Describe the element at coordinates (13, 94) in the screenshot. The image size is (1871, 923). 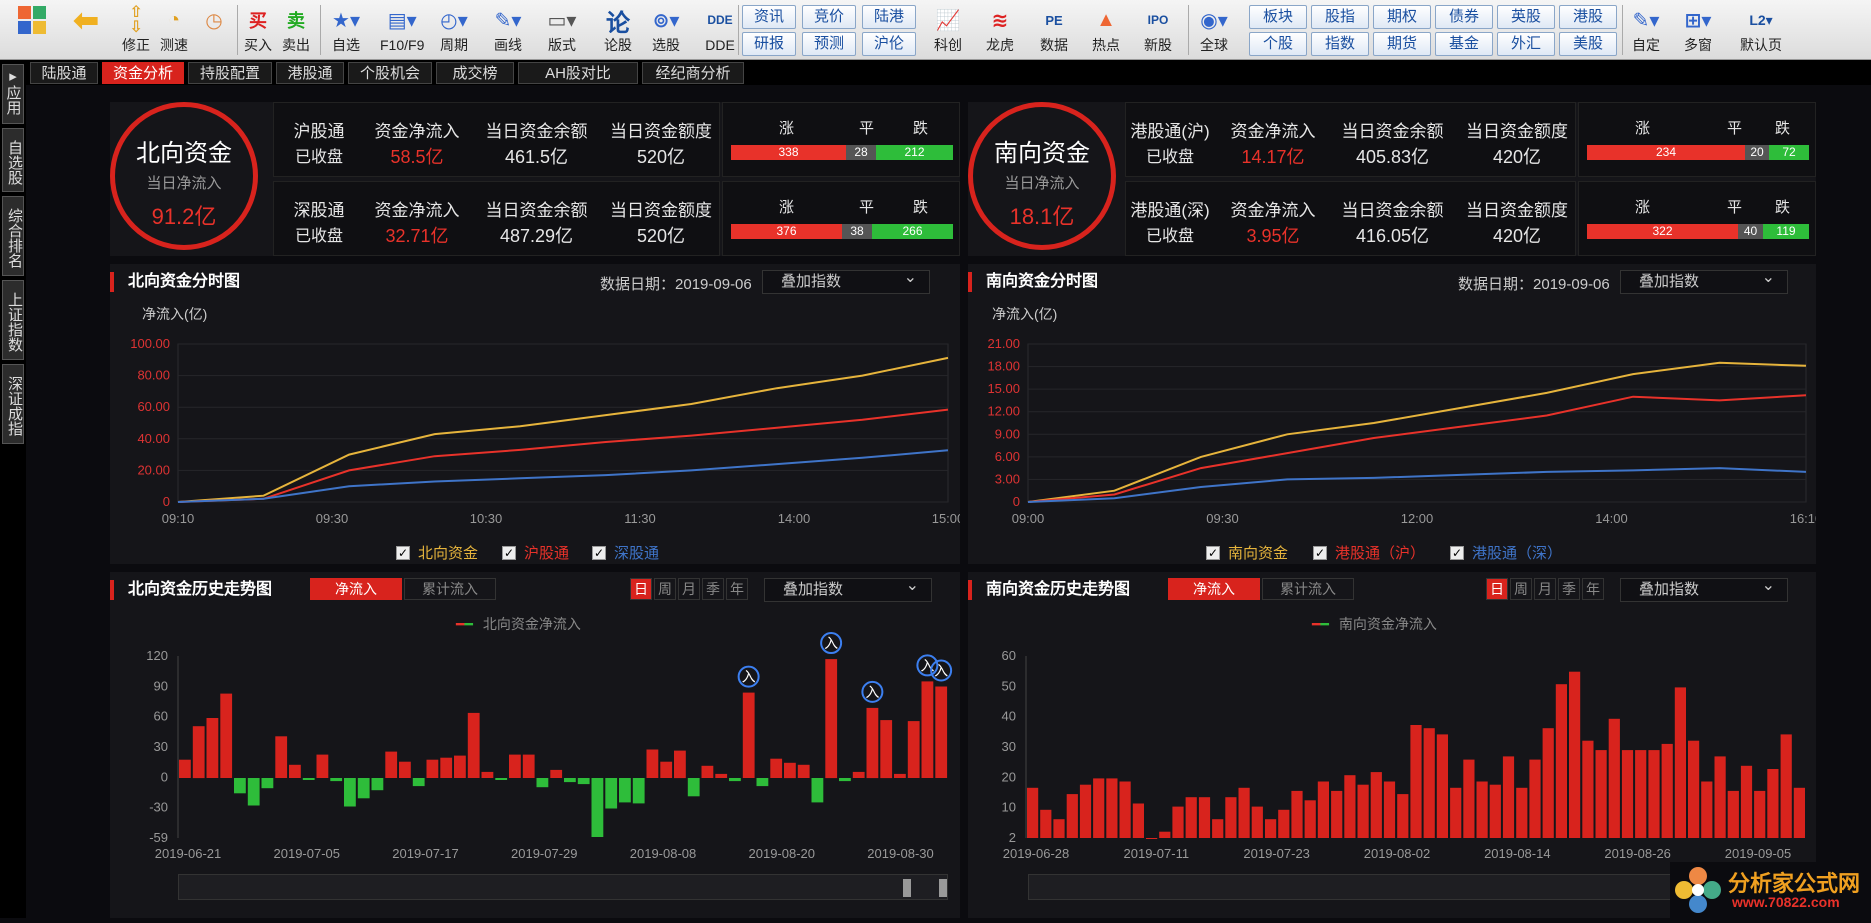
I see `sidebar-apps: ▸ 应用` at that location.